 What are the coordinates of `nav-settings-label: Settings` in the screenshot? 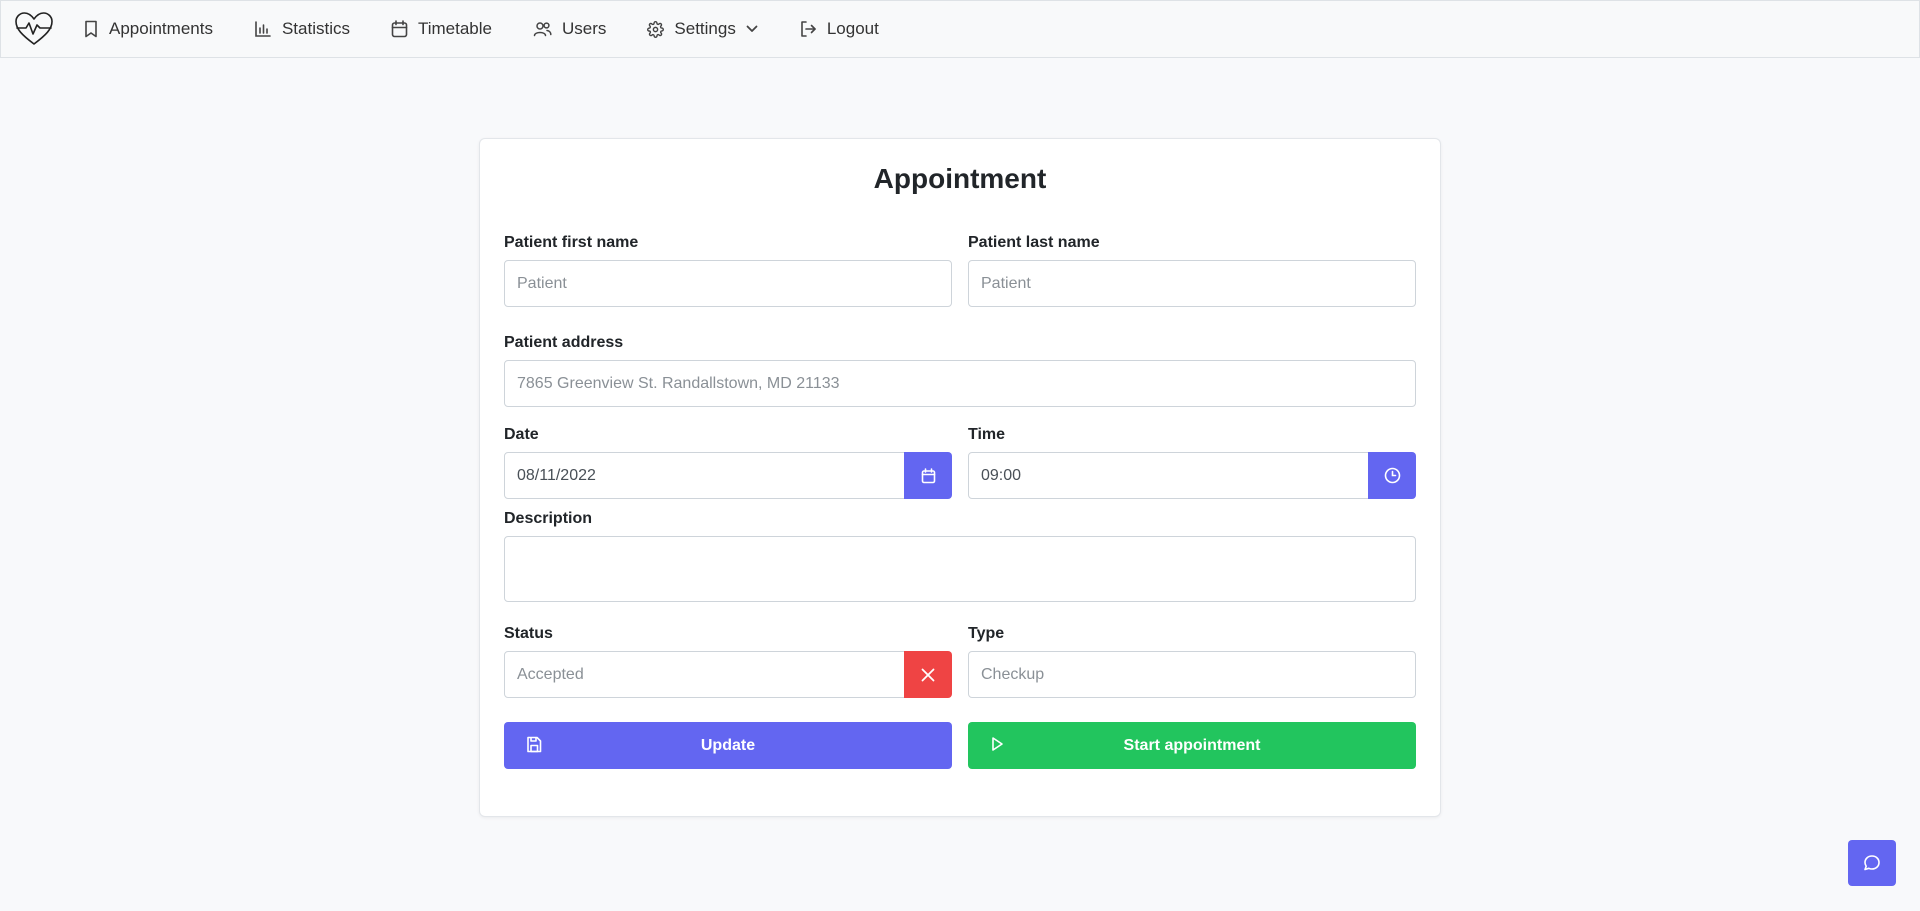 It's located at (705, 28).